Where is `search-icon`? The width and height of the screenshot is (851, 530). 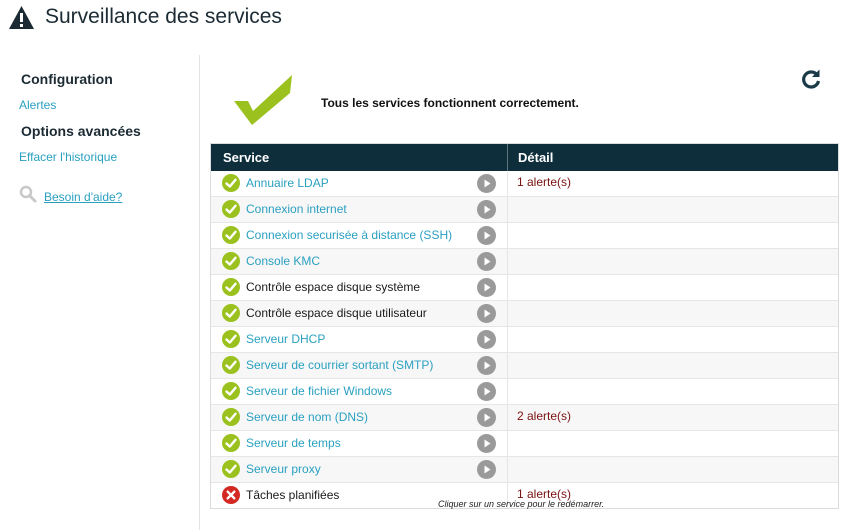
search-icon is located at coordinates (28, 196).